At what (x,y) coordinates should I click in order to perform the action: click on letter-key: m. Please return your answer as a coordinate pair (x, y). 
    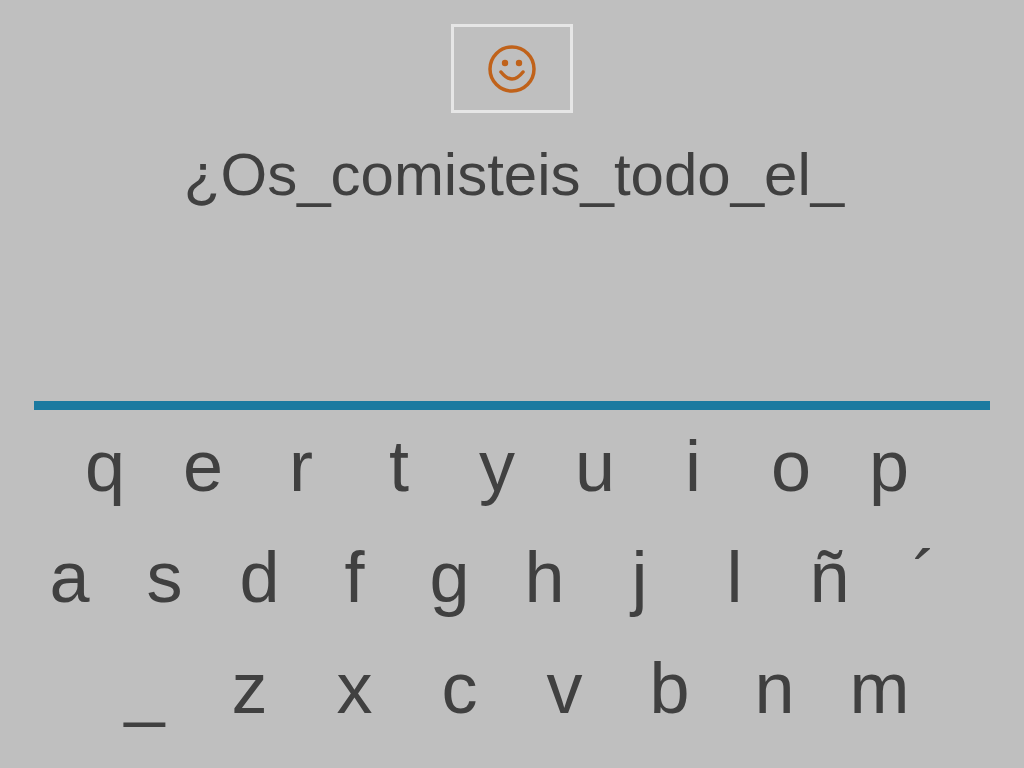
    Looking at the image, I should click on (879, 688).